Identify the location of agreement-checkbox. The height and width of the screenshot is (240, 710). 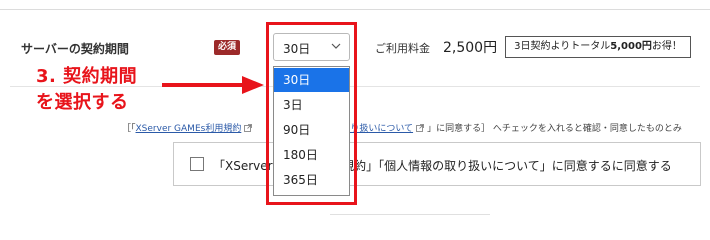
(197, 164).